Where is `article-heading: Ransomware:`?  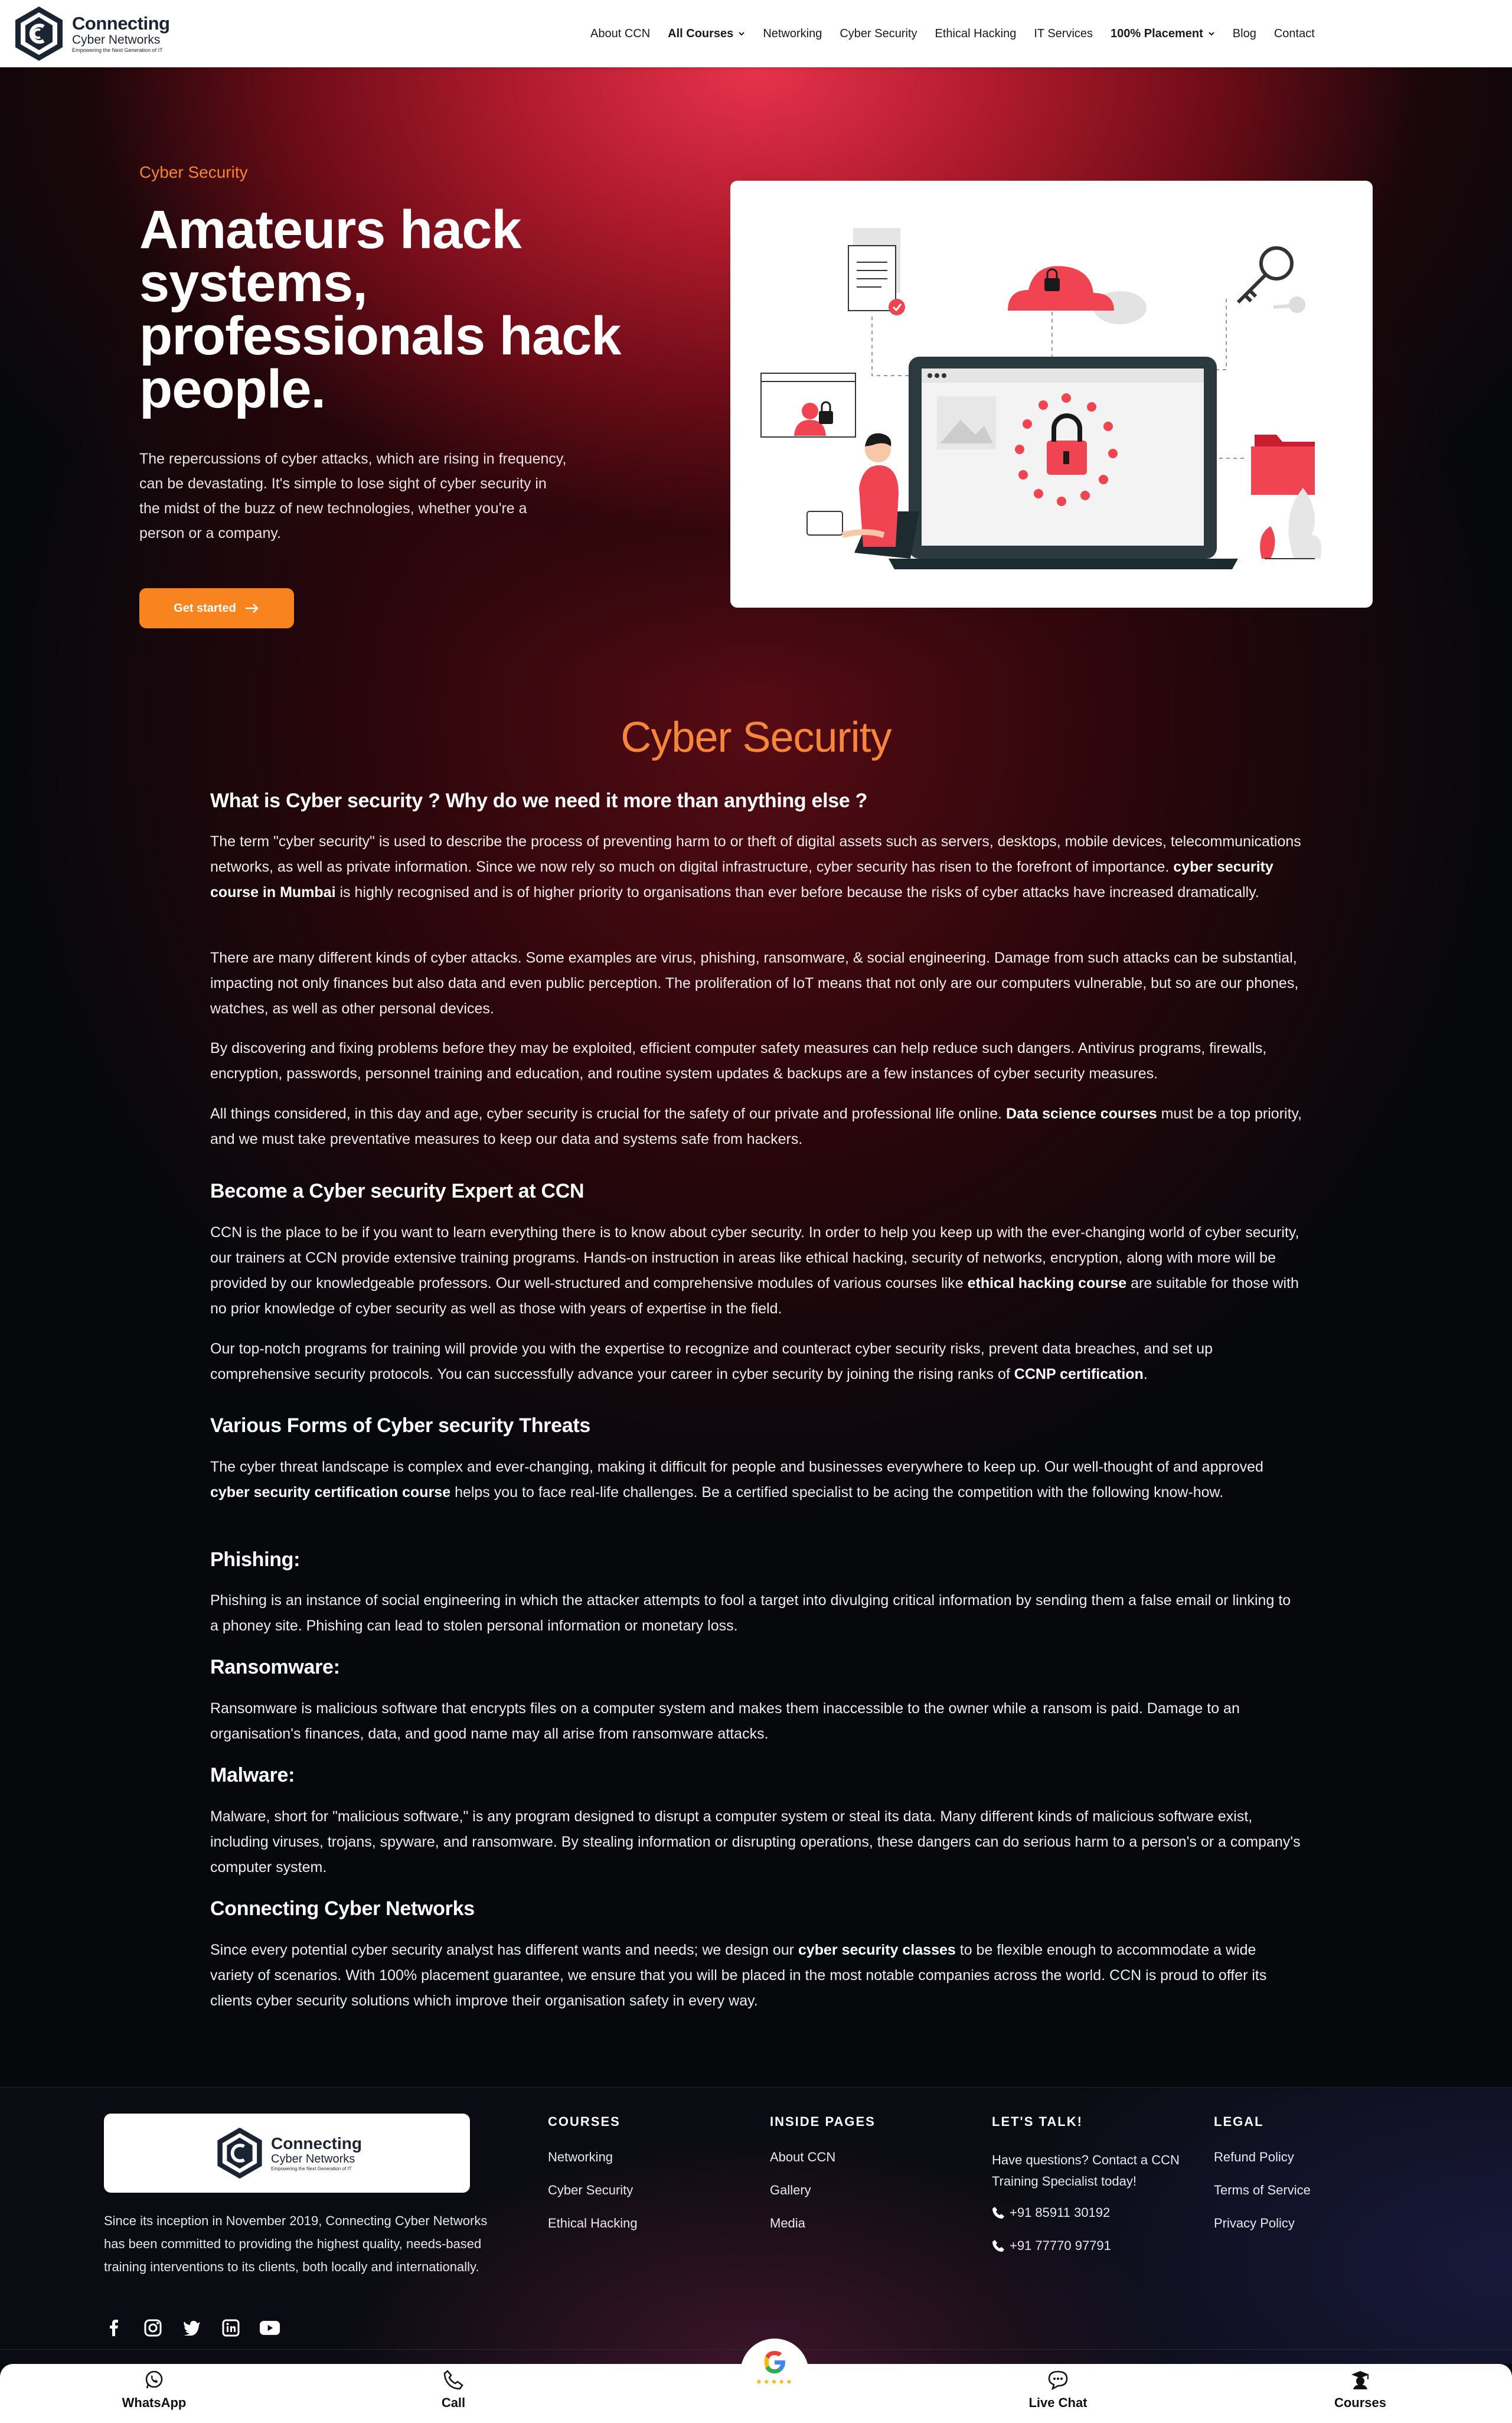 article-heading: Ransomware: is located at coordinates (756, 1668).